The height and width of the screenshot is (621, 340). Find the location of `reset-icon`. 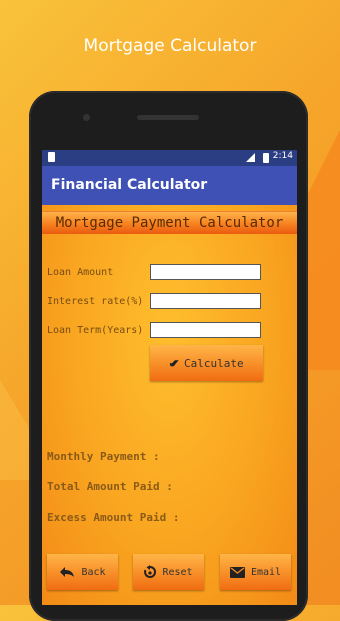

reset-icon is located at coordinates (150, 572).